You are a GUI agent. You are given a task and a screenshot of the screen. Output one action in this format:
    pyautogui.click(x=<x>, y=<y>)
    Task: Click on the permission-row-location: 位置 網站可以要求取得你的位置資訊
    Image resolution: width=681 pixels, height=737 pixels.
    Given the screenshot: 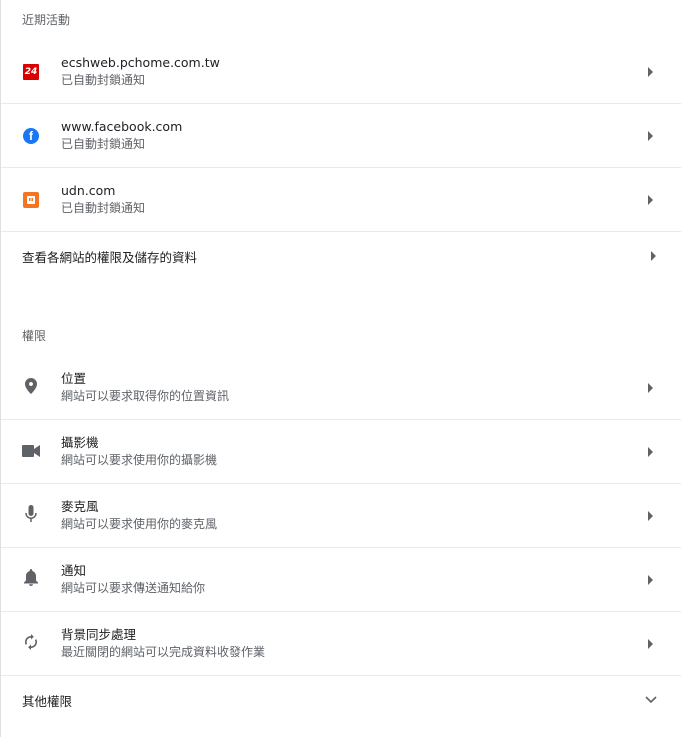 What is the action you would take?
    pyautogui.click(x=341, y=388)
    